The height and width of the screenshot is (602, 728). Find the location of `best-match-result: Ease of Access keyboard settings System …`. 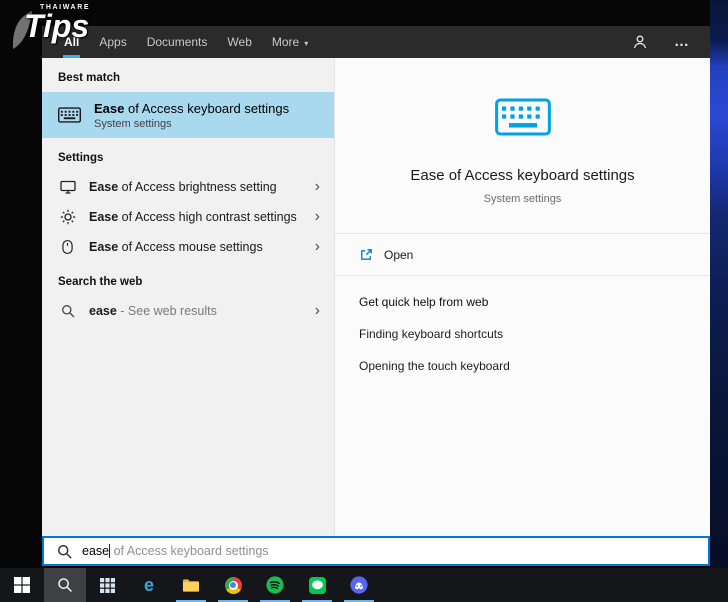

best-match-result: Ease of Access keyboard settings System … is located at coordinates (188, 115).